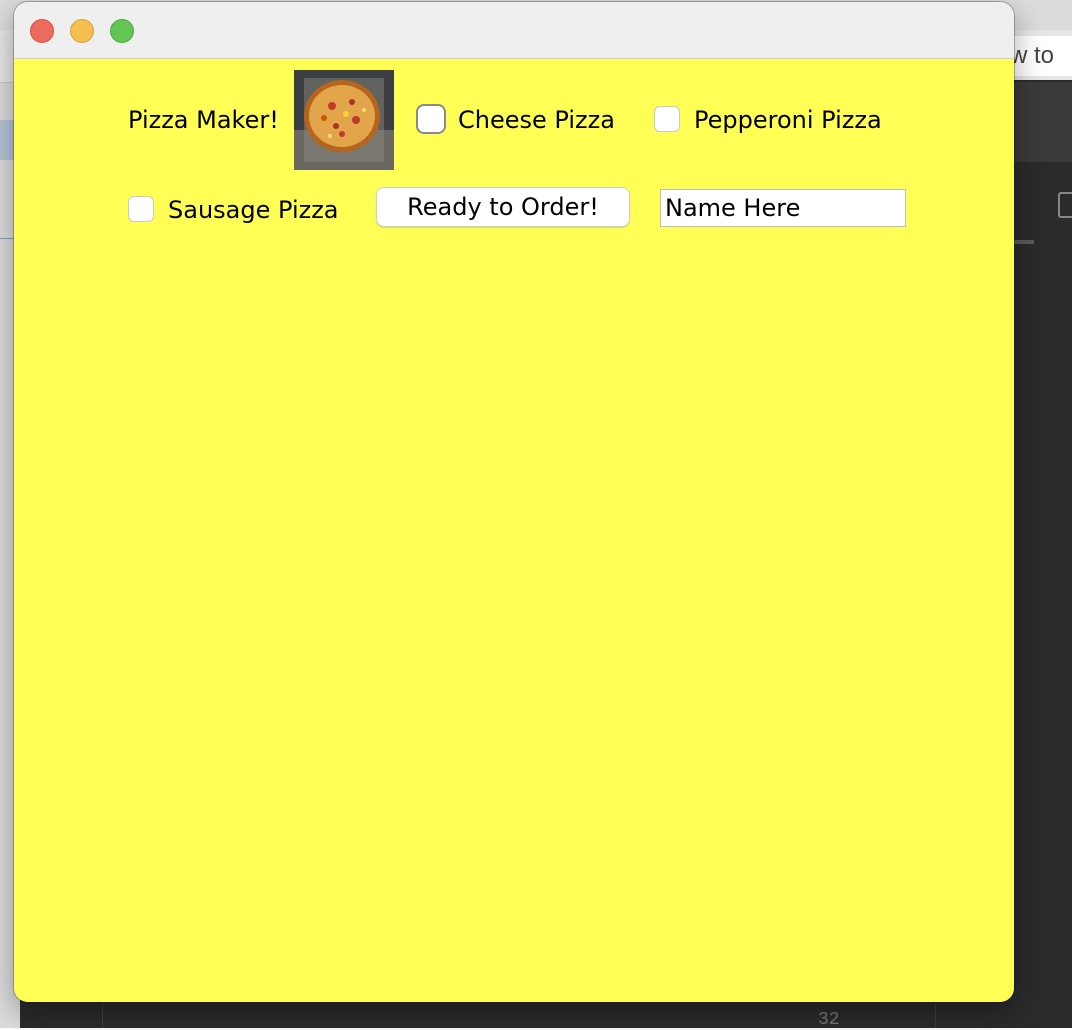 Image resolution: width=1072 pixels, height=1030 pixels. I want to click on sausage-pizza-checkbox, so click(141, 209).